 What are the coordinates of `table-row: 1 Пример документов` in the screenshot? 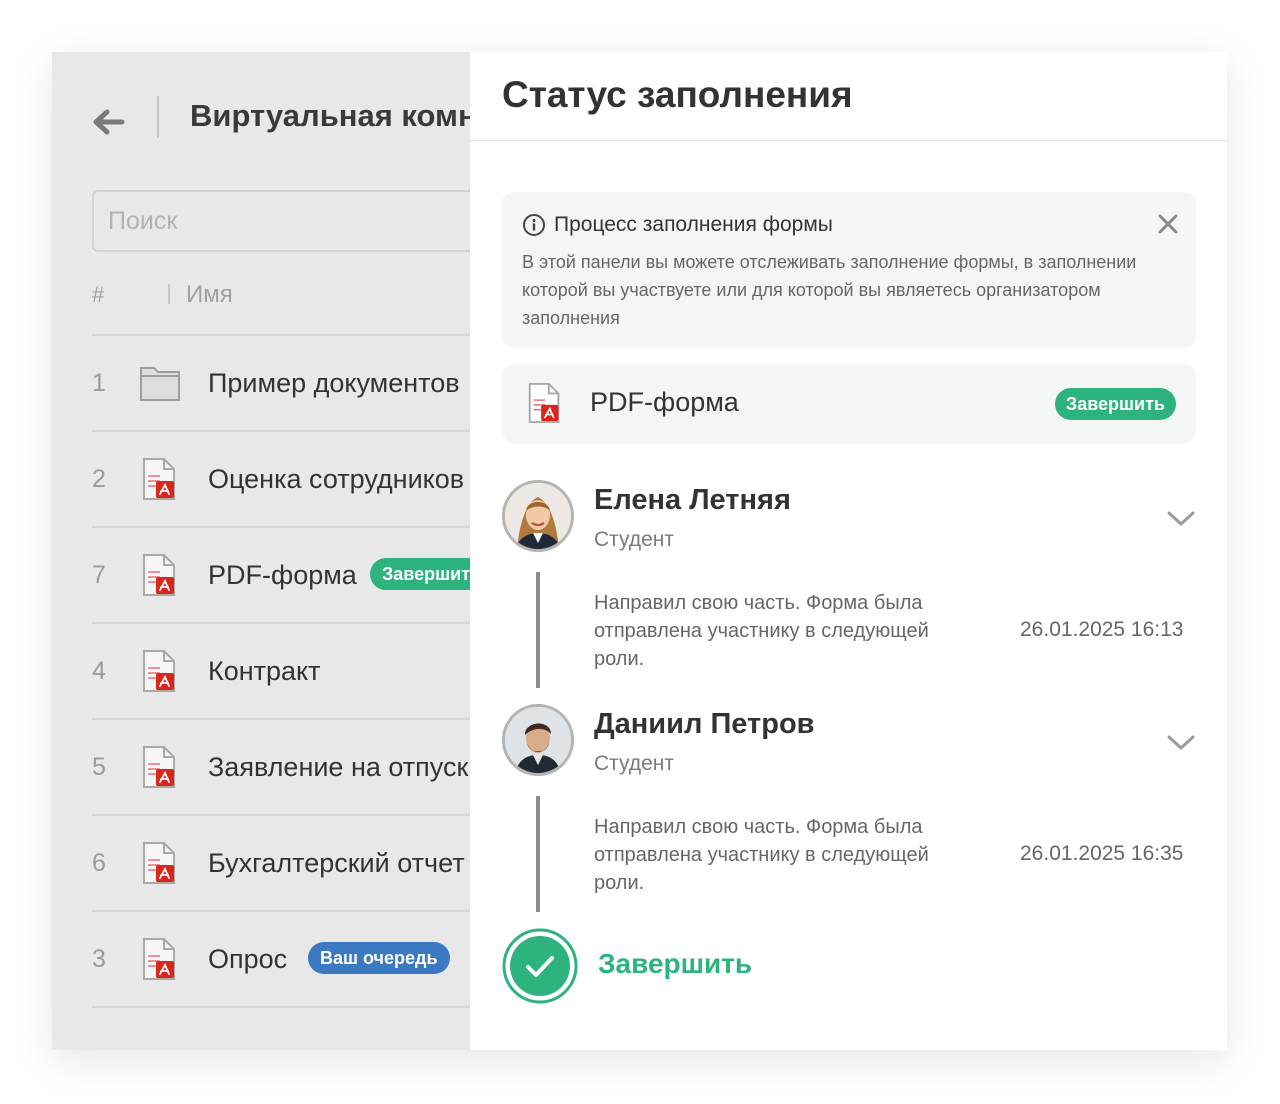 It's located at (281, 382).